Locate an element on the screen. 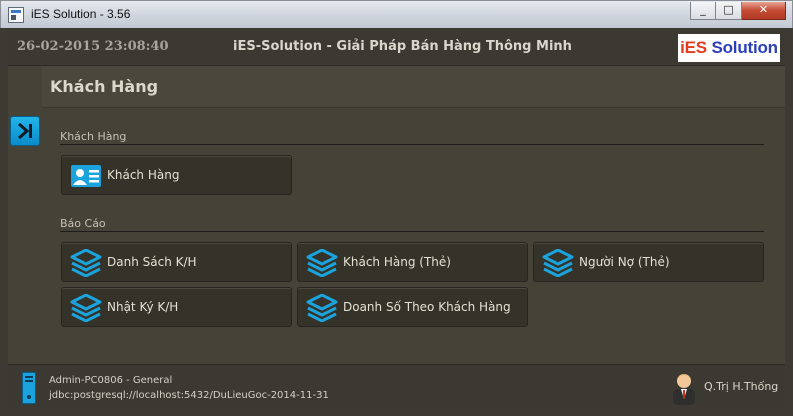  maximize-button: □ is located at coordinates (729, 11).